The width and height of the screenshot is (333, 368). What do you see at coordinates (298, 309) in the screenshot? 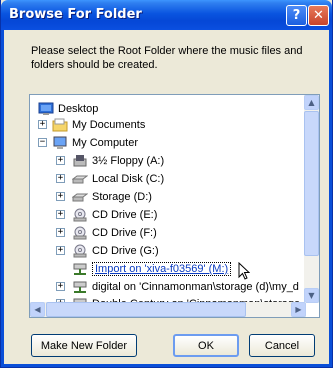
I see `scroll-right-button: ▶` at bounding box center [298, 309].